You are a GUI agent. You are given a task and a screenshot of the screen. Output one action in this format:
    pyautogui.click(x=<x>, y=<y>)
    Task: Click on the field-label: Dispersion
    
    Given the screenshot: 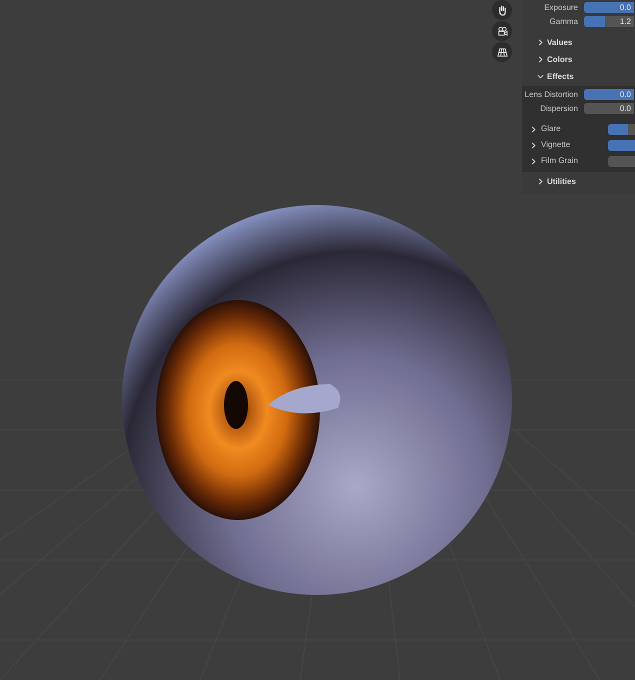 What is the action you would take?
    pyautogui.click(x=559, y=108)
    